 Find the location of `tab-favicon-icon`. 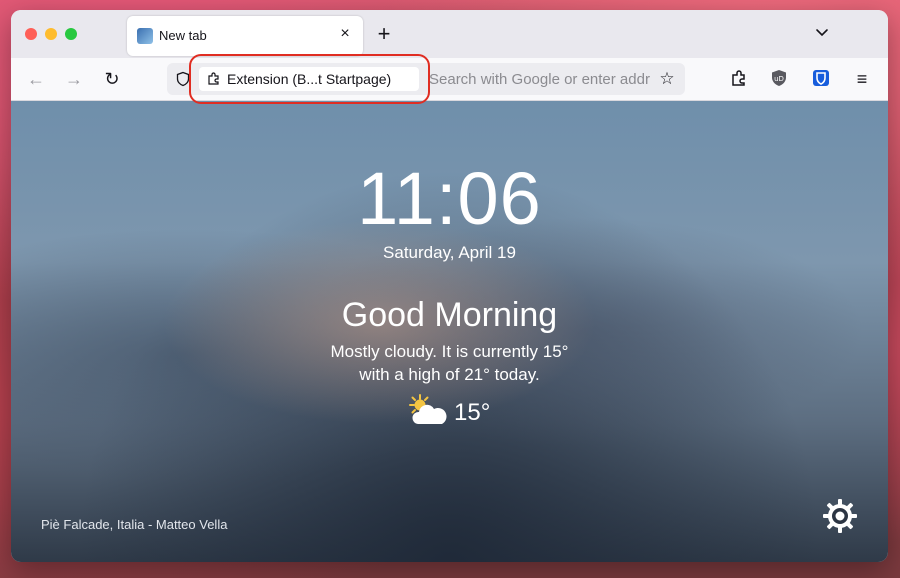

tab-favicon-icon is located at coordinates (145, 36).